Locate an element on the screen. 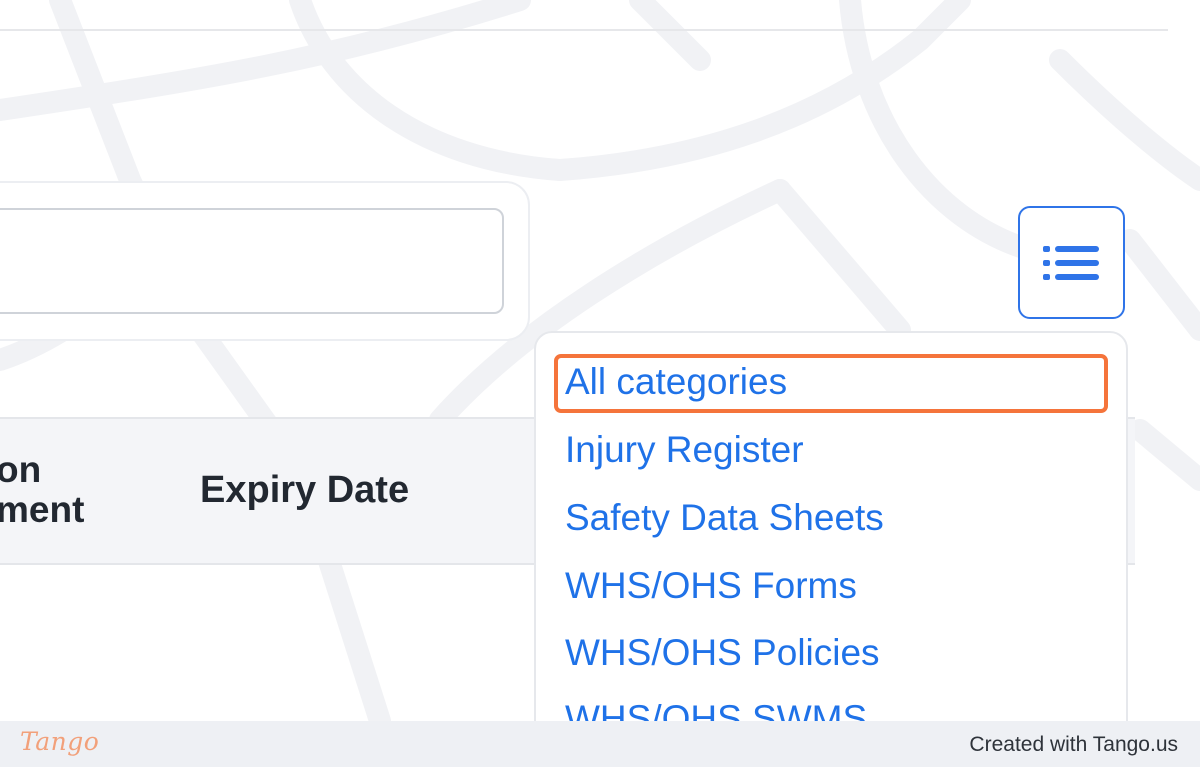 The height and width of the screenshot is (767, 1200). dropdown-item-injury-register: Injury Register is located at coordinates (684, 450).